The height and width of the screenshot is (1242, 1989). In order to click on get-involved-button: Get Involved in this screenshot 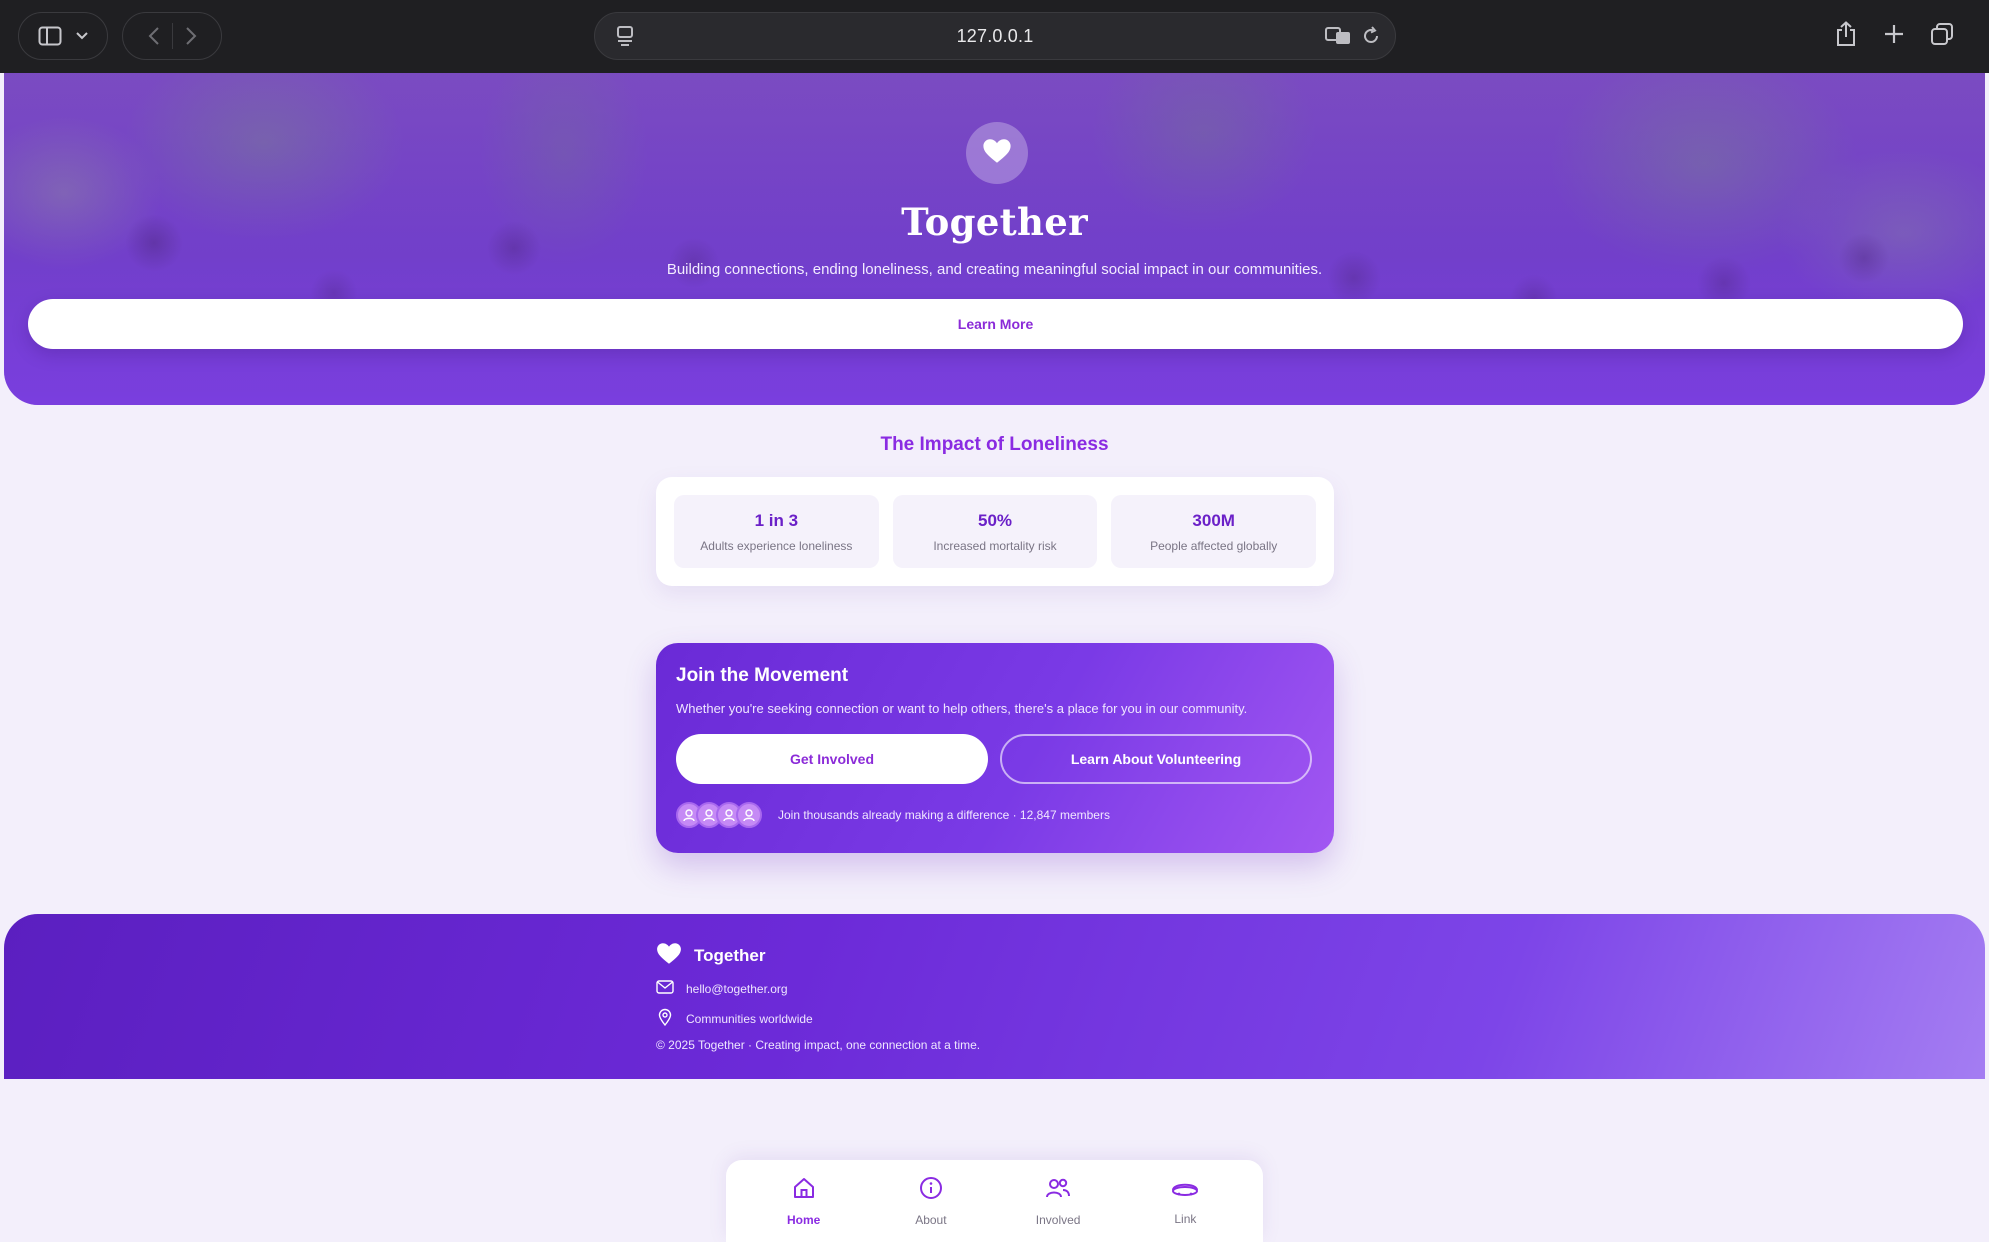, I will do `click(832, 759)`.